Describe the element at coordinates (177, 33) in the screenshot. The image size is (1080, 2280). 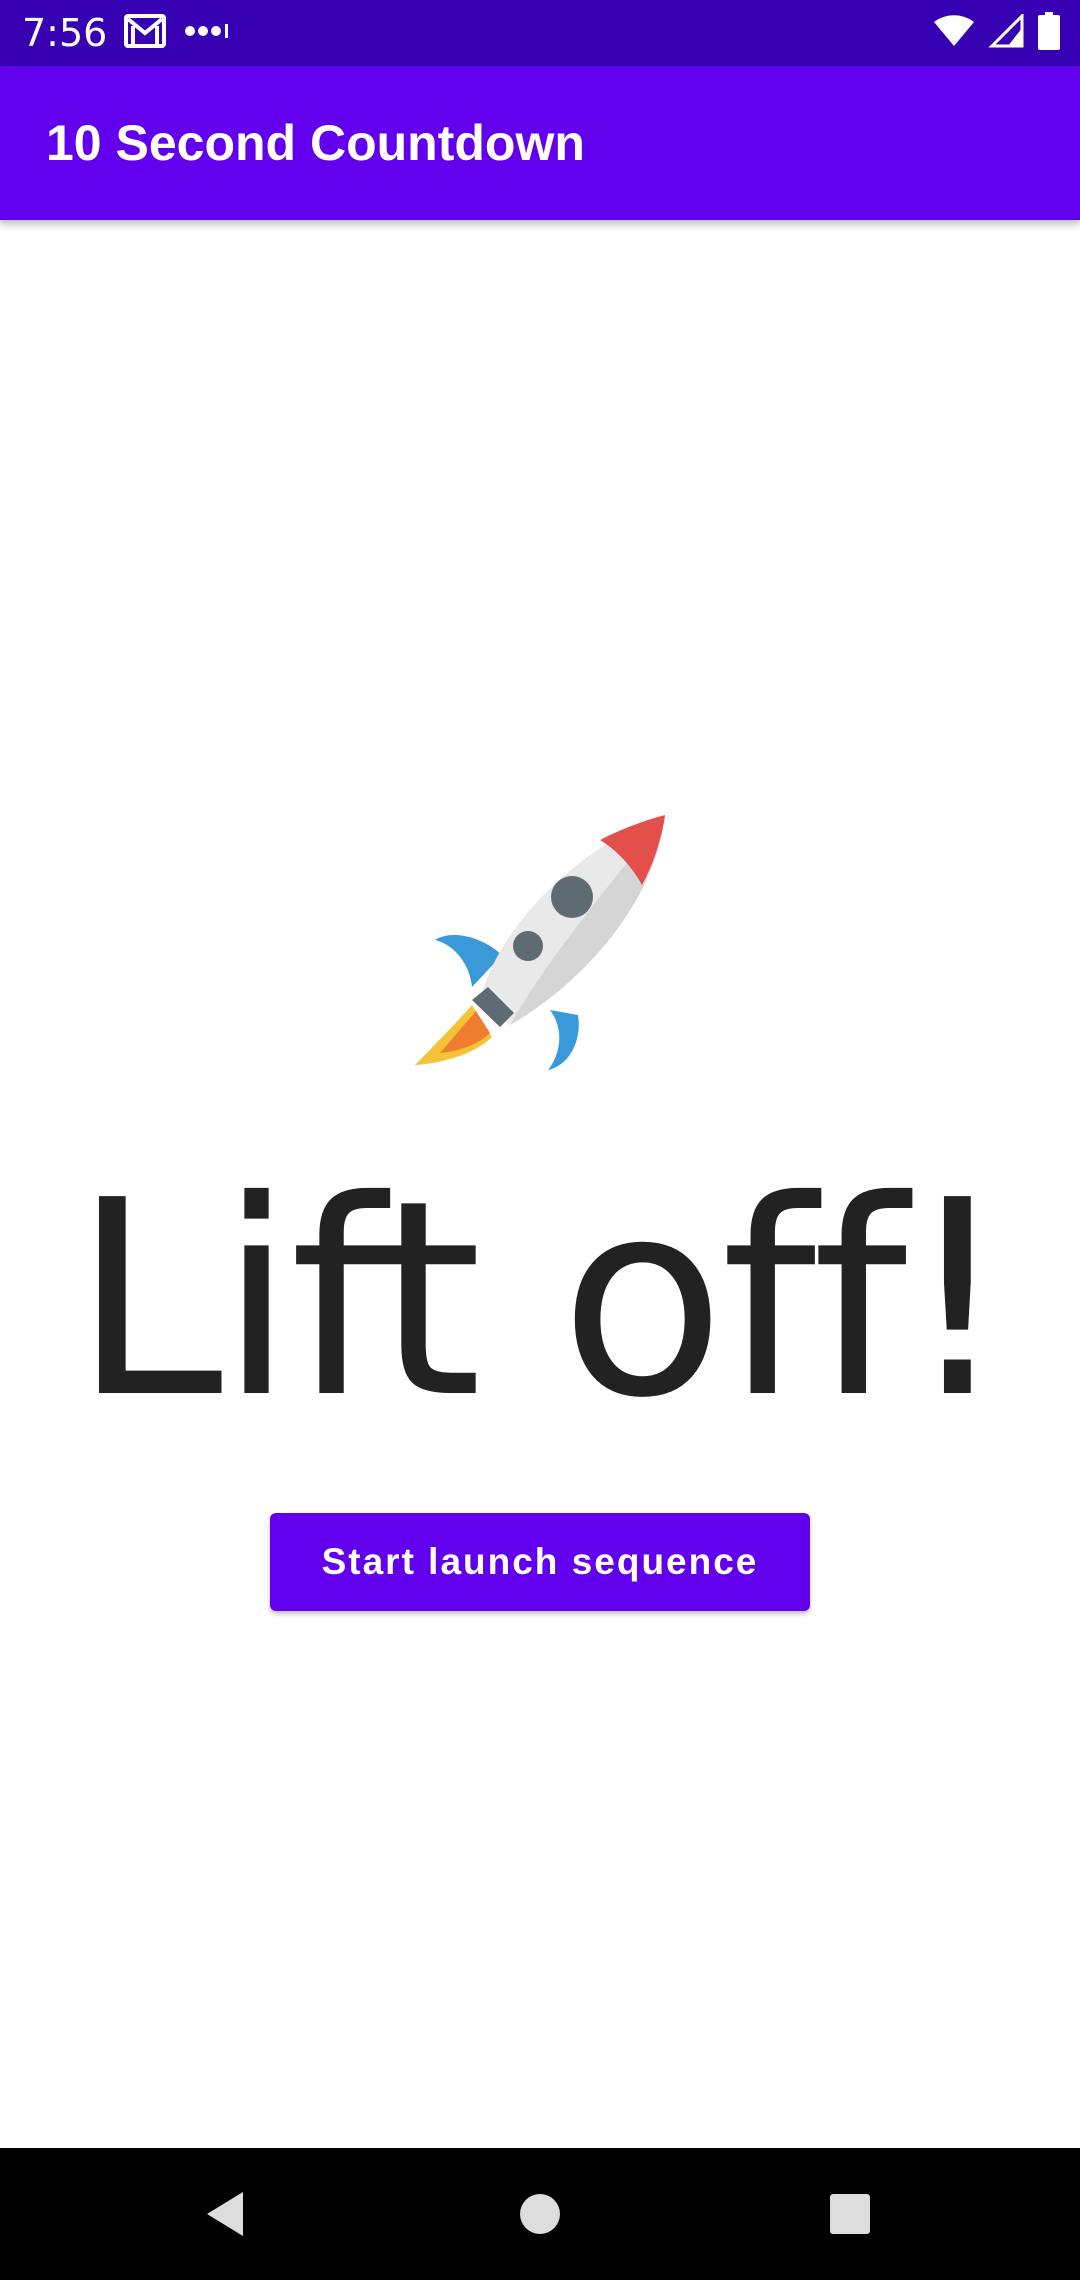
I see `notification-icons` at that location.